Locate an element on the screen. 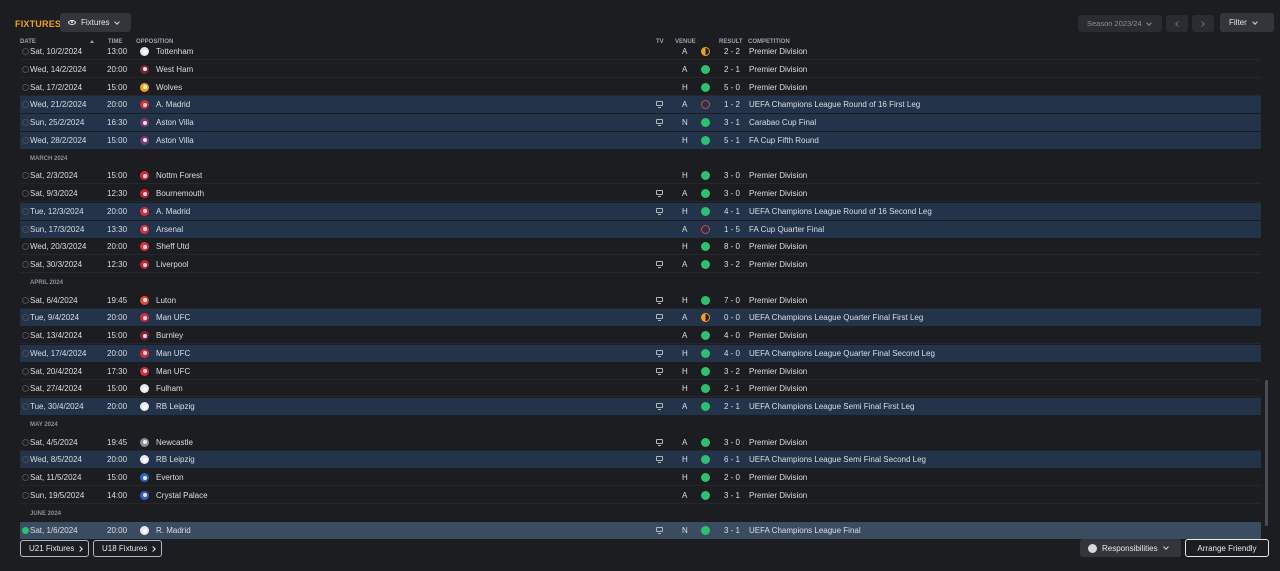  tv-icon is located at coordinates (659, 442).